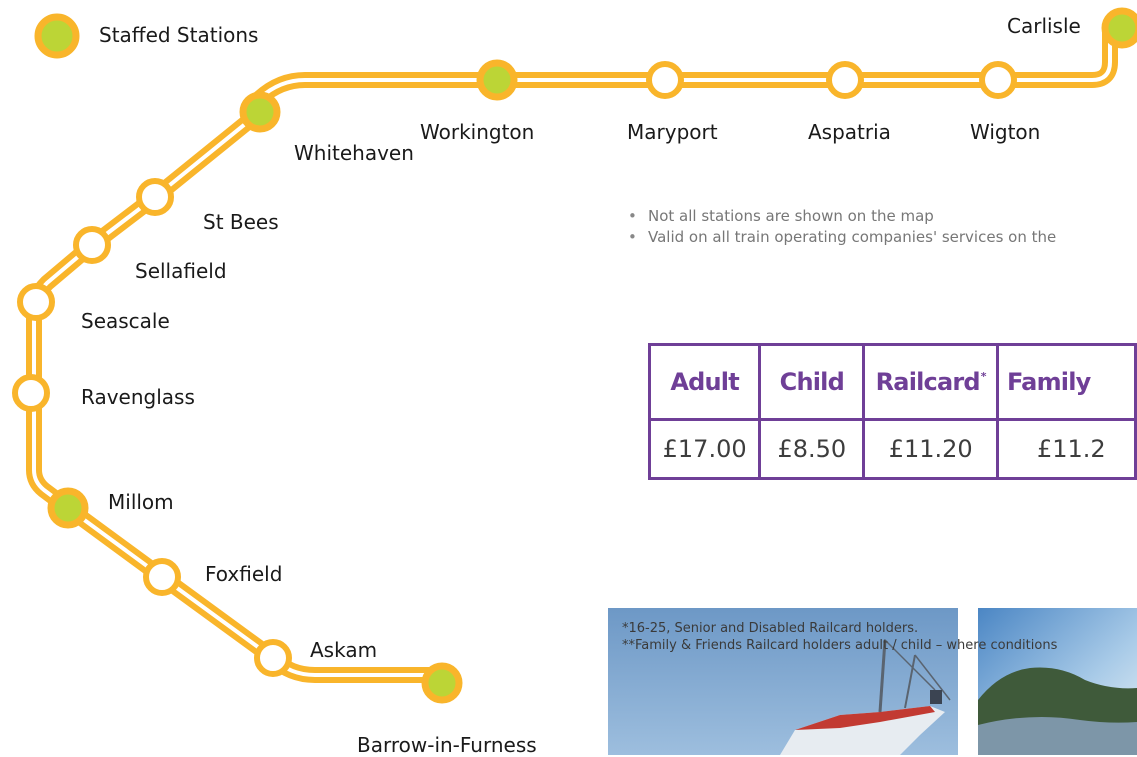  I want to click on station-dot-ravenglass, so click(31, 393).